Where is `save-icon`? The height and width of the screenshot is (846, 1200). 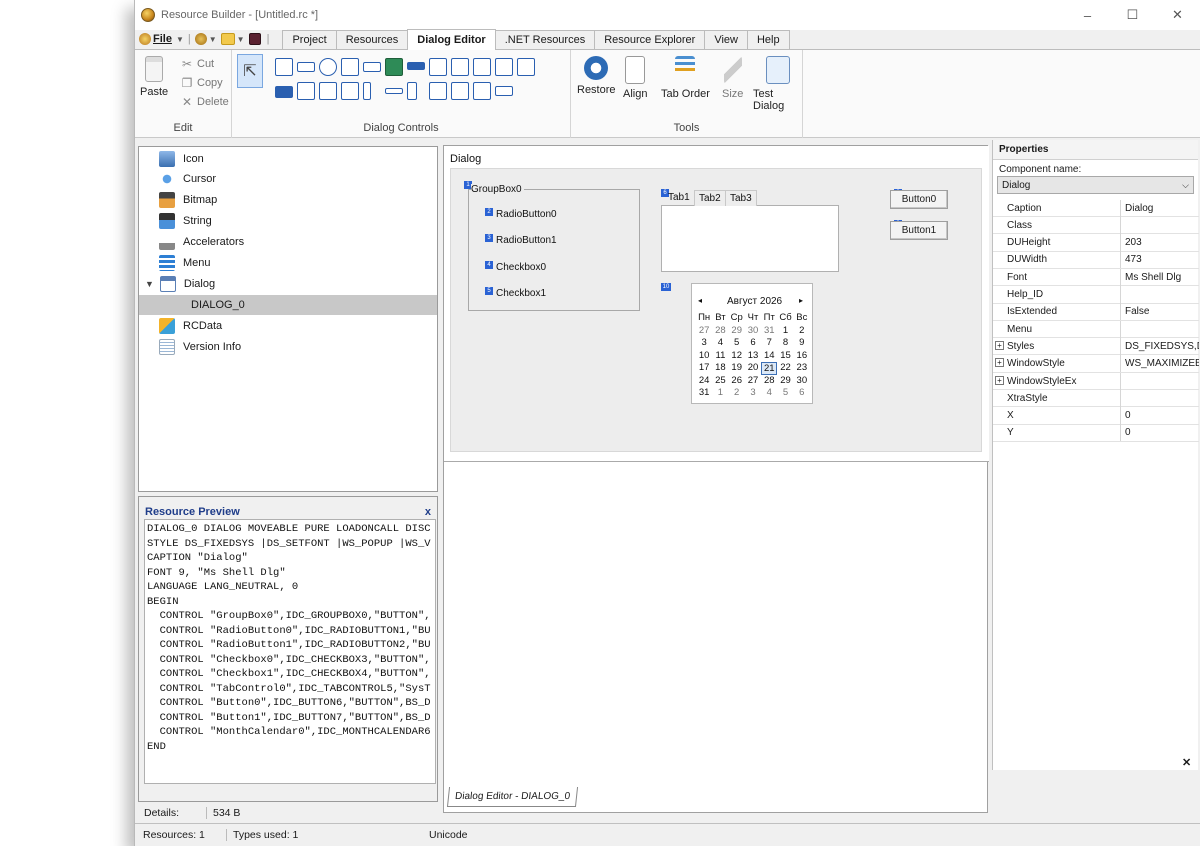
save-icon is located at coordinates (254, 39).